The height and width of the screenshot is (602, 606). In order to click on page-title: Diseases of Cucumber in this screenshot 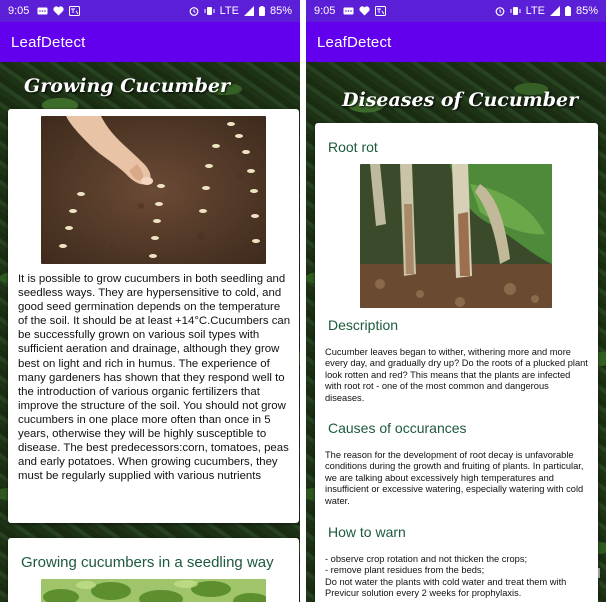, I will do `click(460, 100)`.